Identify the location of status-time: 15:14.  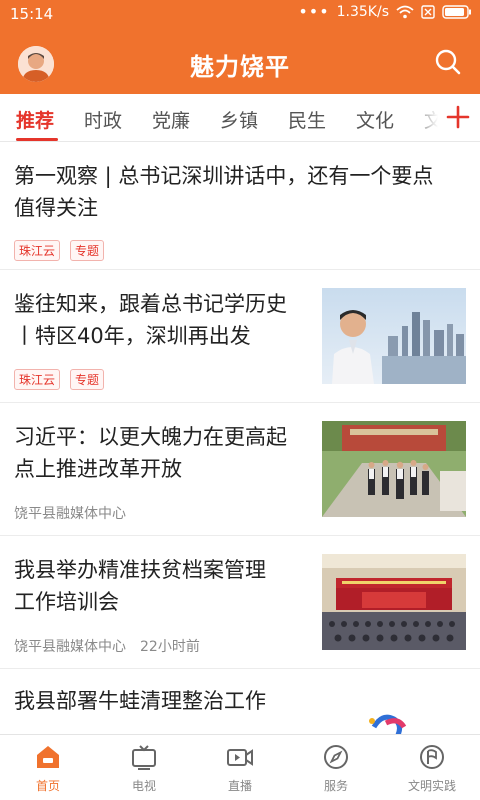
(32, 14).